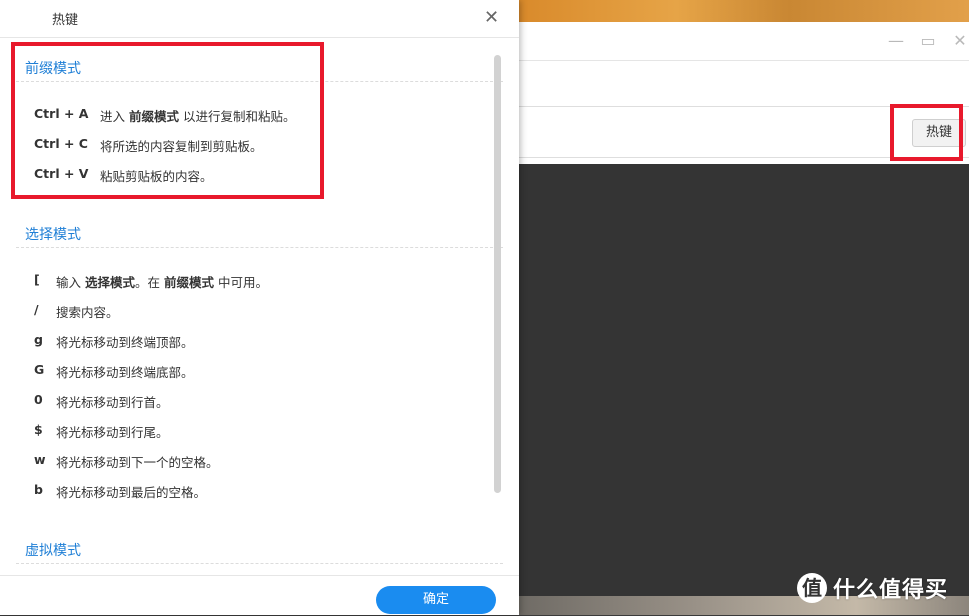 The height and width of the screenshot is (616, 969). Describe the element at coordinates (61, 113) in the screenshot. I see `hotkey-key: Ctrl + A` at that location.